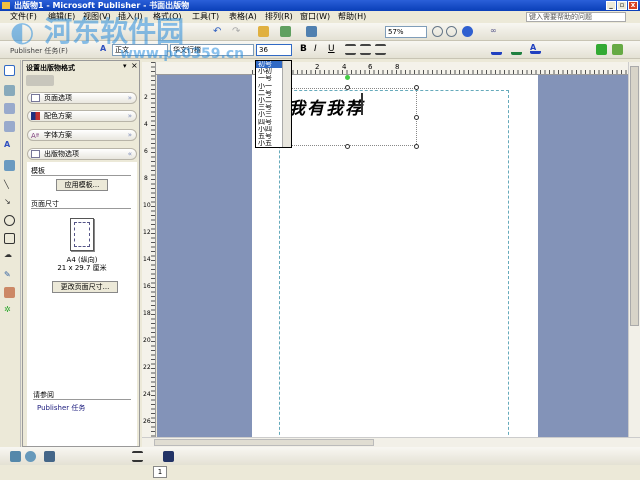 The height and width of the screenshot is (480, 640). Describe the element at coordinates (134, 65) in the screenshot. I see `task-pane-close-icon: ×` at that location.